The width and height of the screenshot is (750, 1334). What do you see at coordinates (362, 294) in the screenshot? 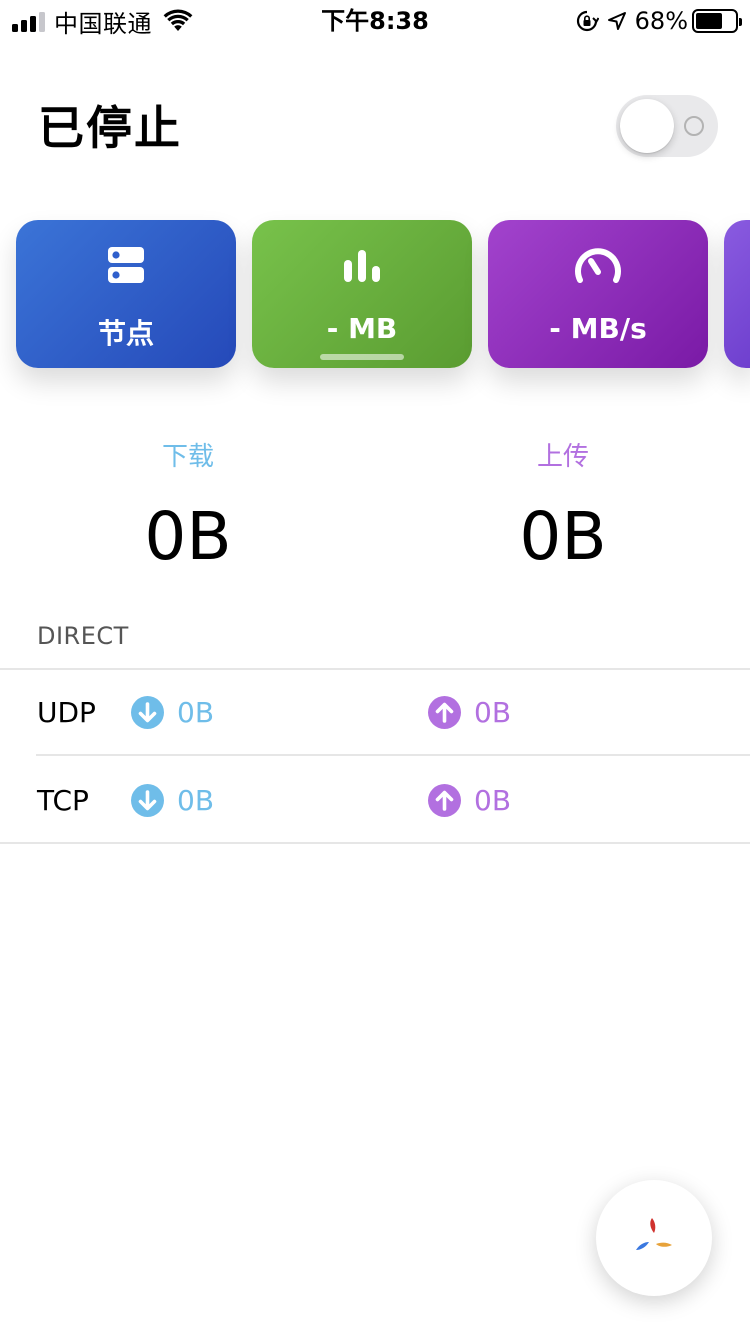
I see `traffic-card: - MB` at bounding box center [362, 294].